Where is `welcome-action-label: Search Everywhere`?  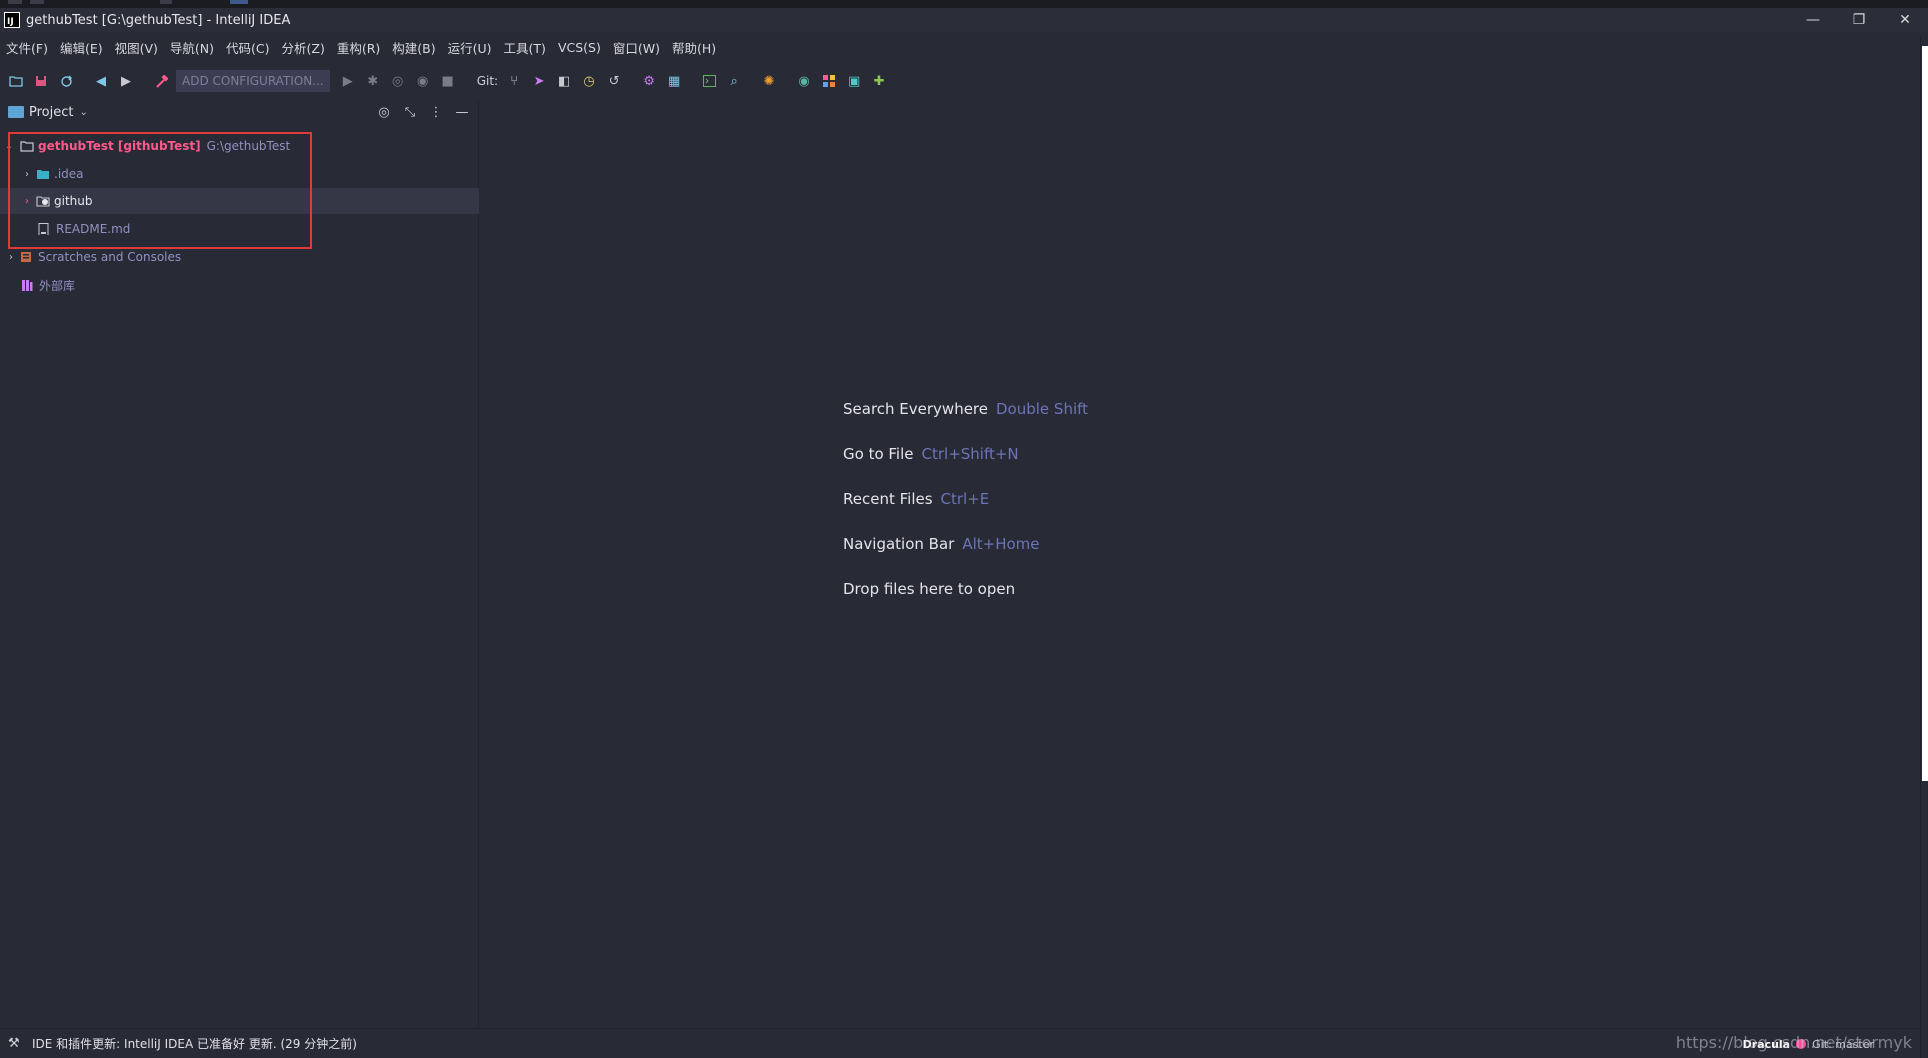
welcome-action-label: Search Everywhere is located at coordinates (915, 409).